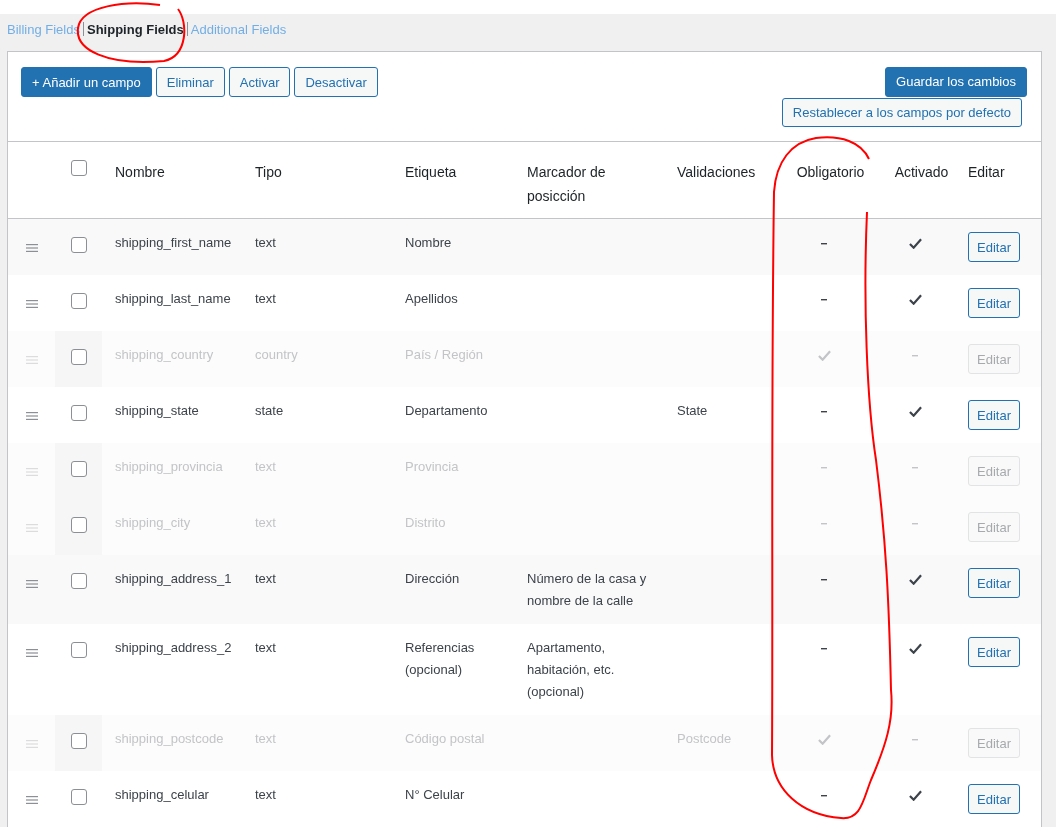  I want to click on table-cell: Postcode, so click(704, 738).